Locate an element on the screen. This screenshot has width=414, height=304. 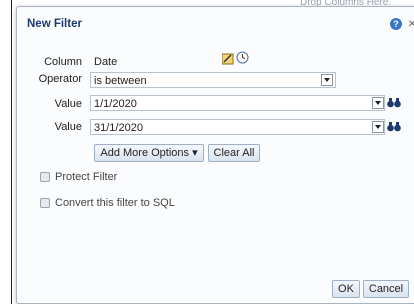
value1-input: 1/1/2020 is located at coordinates (237, 103).